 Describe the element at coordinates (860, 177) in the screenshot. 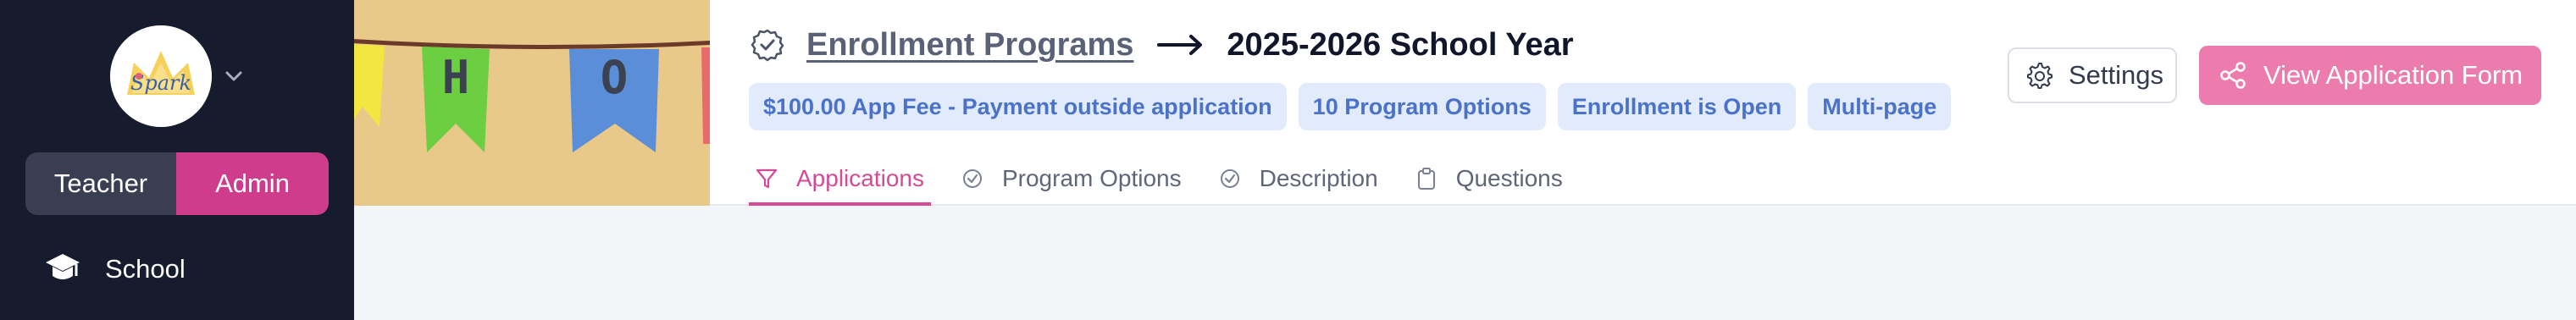

I see `tab-label: Applications` at that location.